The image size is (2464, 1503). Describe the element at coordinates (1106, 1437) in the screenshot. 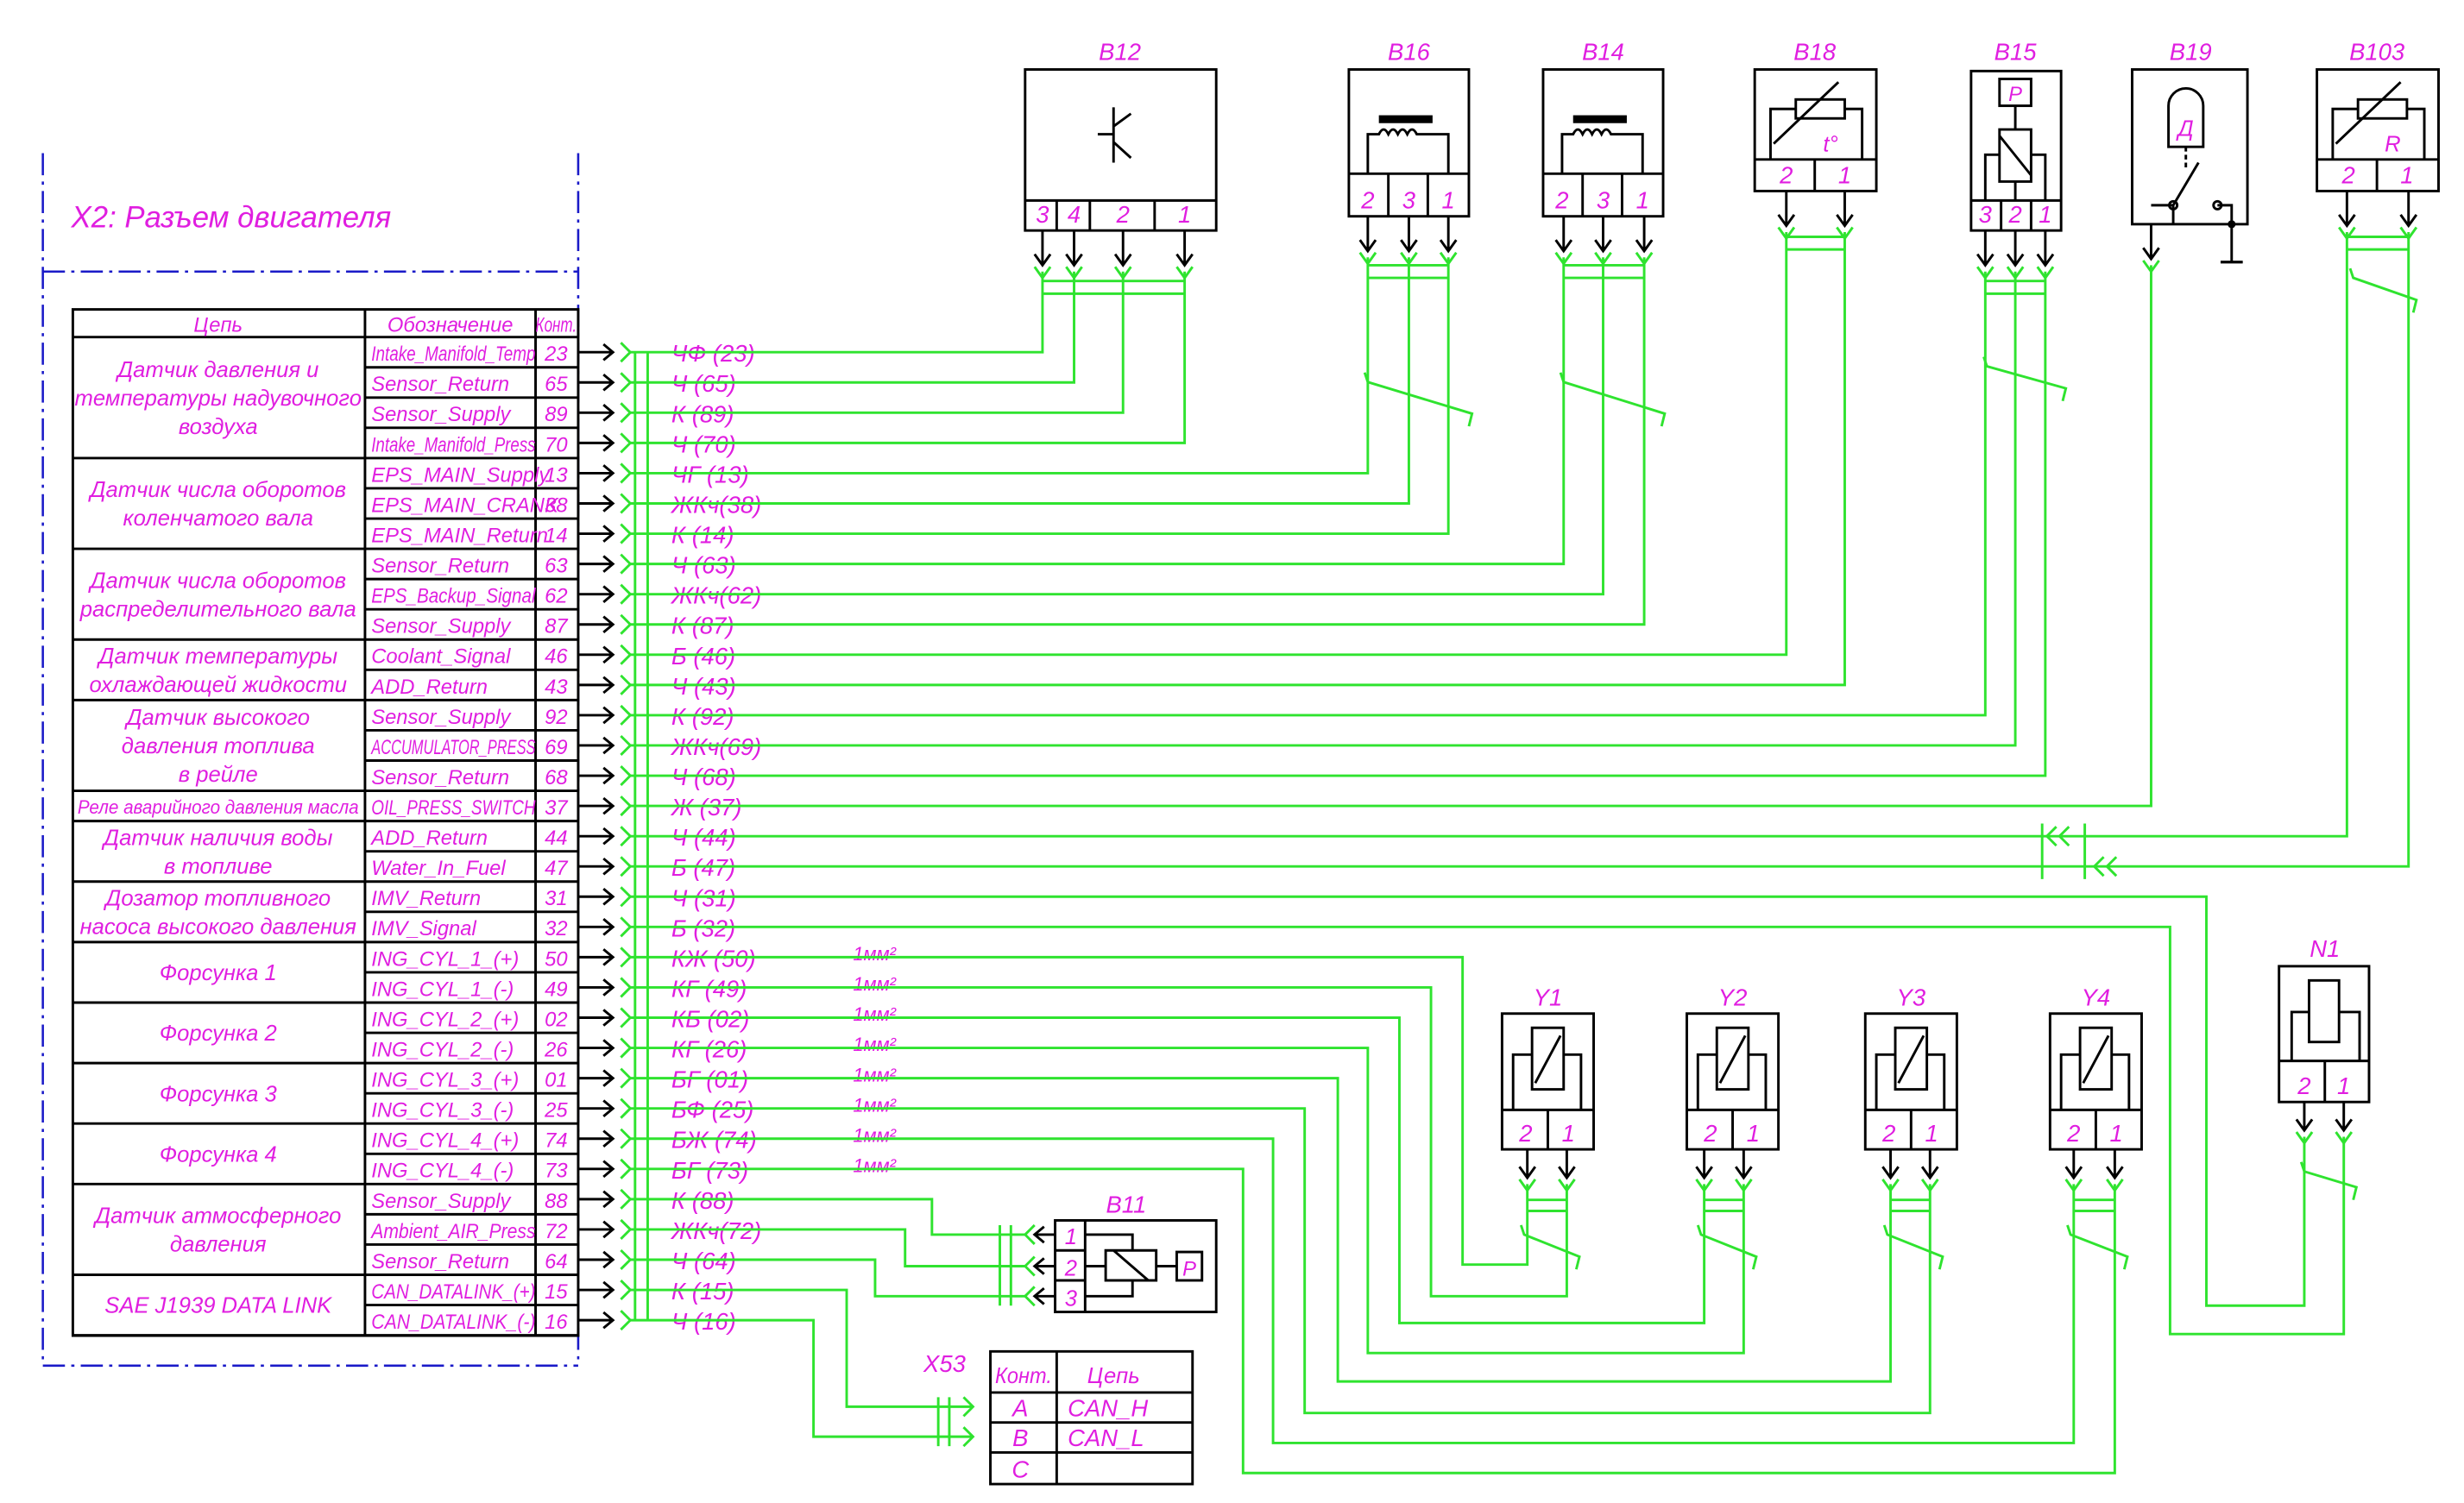

I see `x53-circuit: CAN_L` at that location.